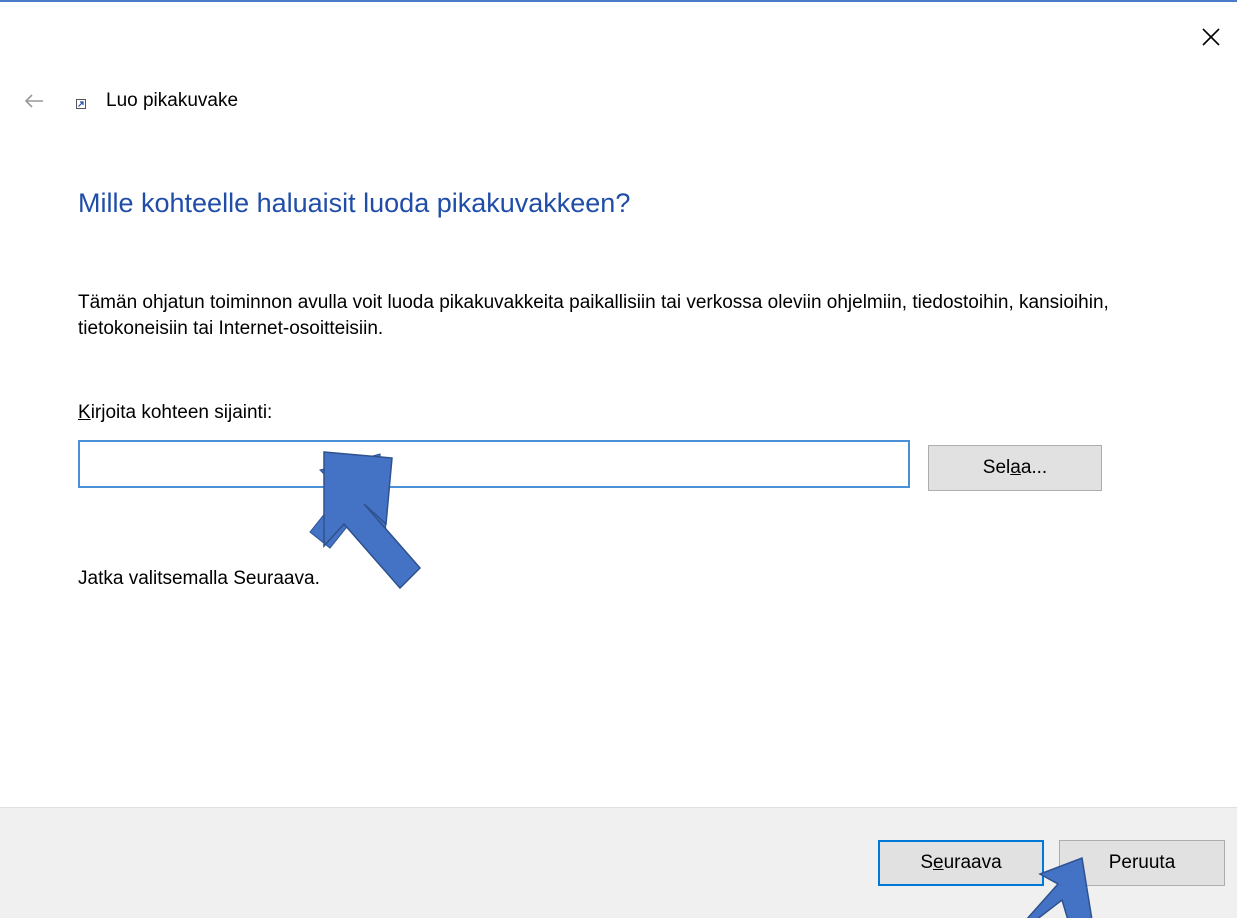  I want to click on back-arrow-icon, so click(33, 101).